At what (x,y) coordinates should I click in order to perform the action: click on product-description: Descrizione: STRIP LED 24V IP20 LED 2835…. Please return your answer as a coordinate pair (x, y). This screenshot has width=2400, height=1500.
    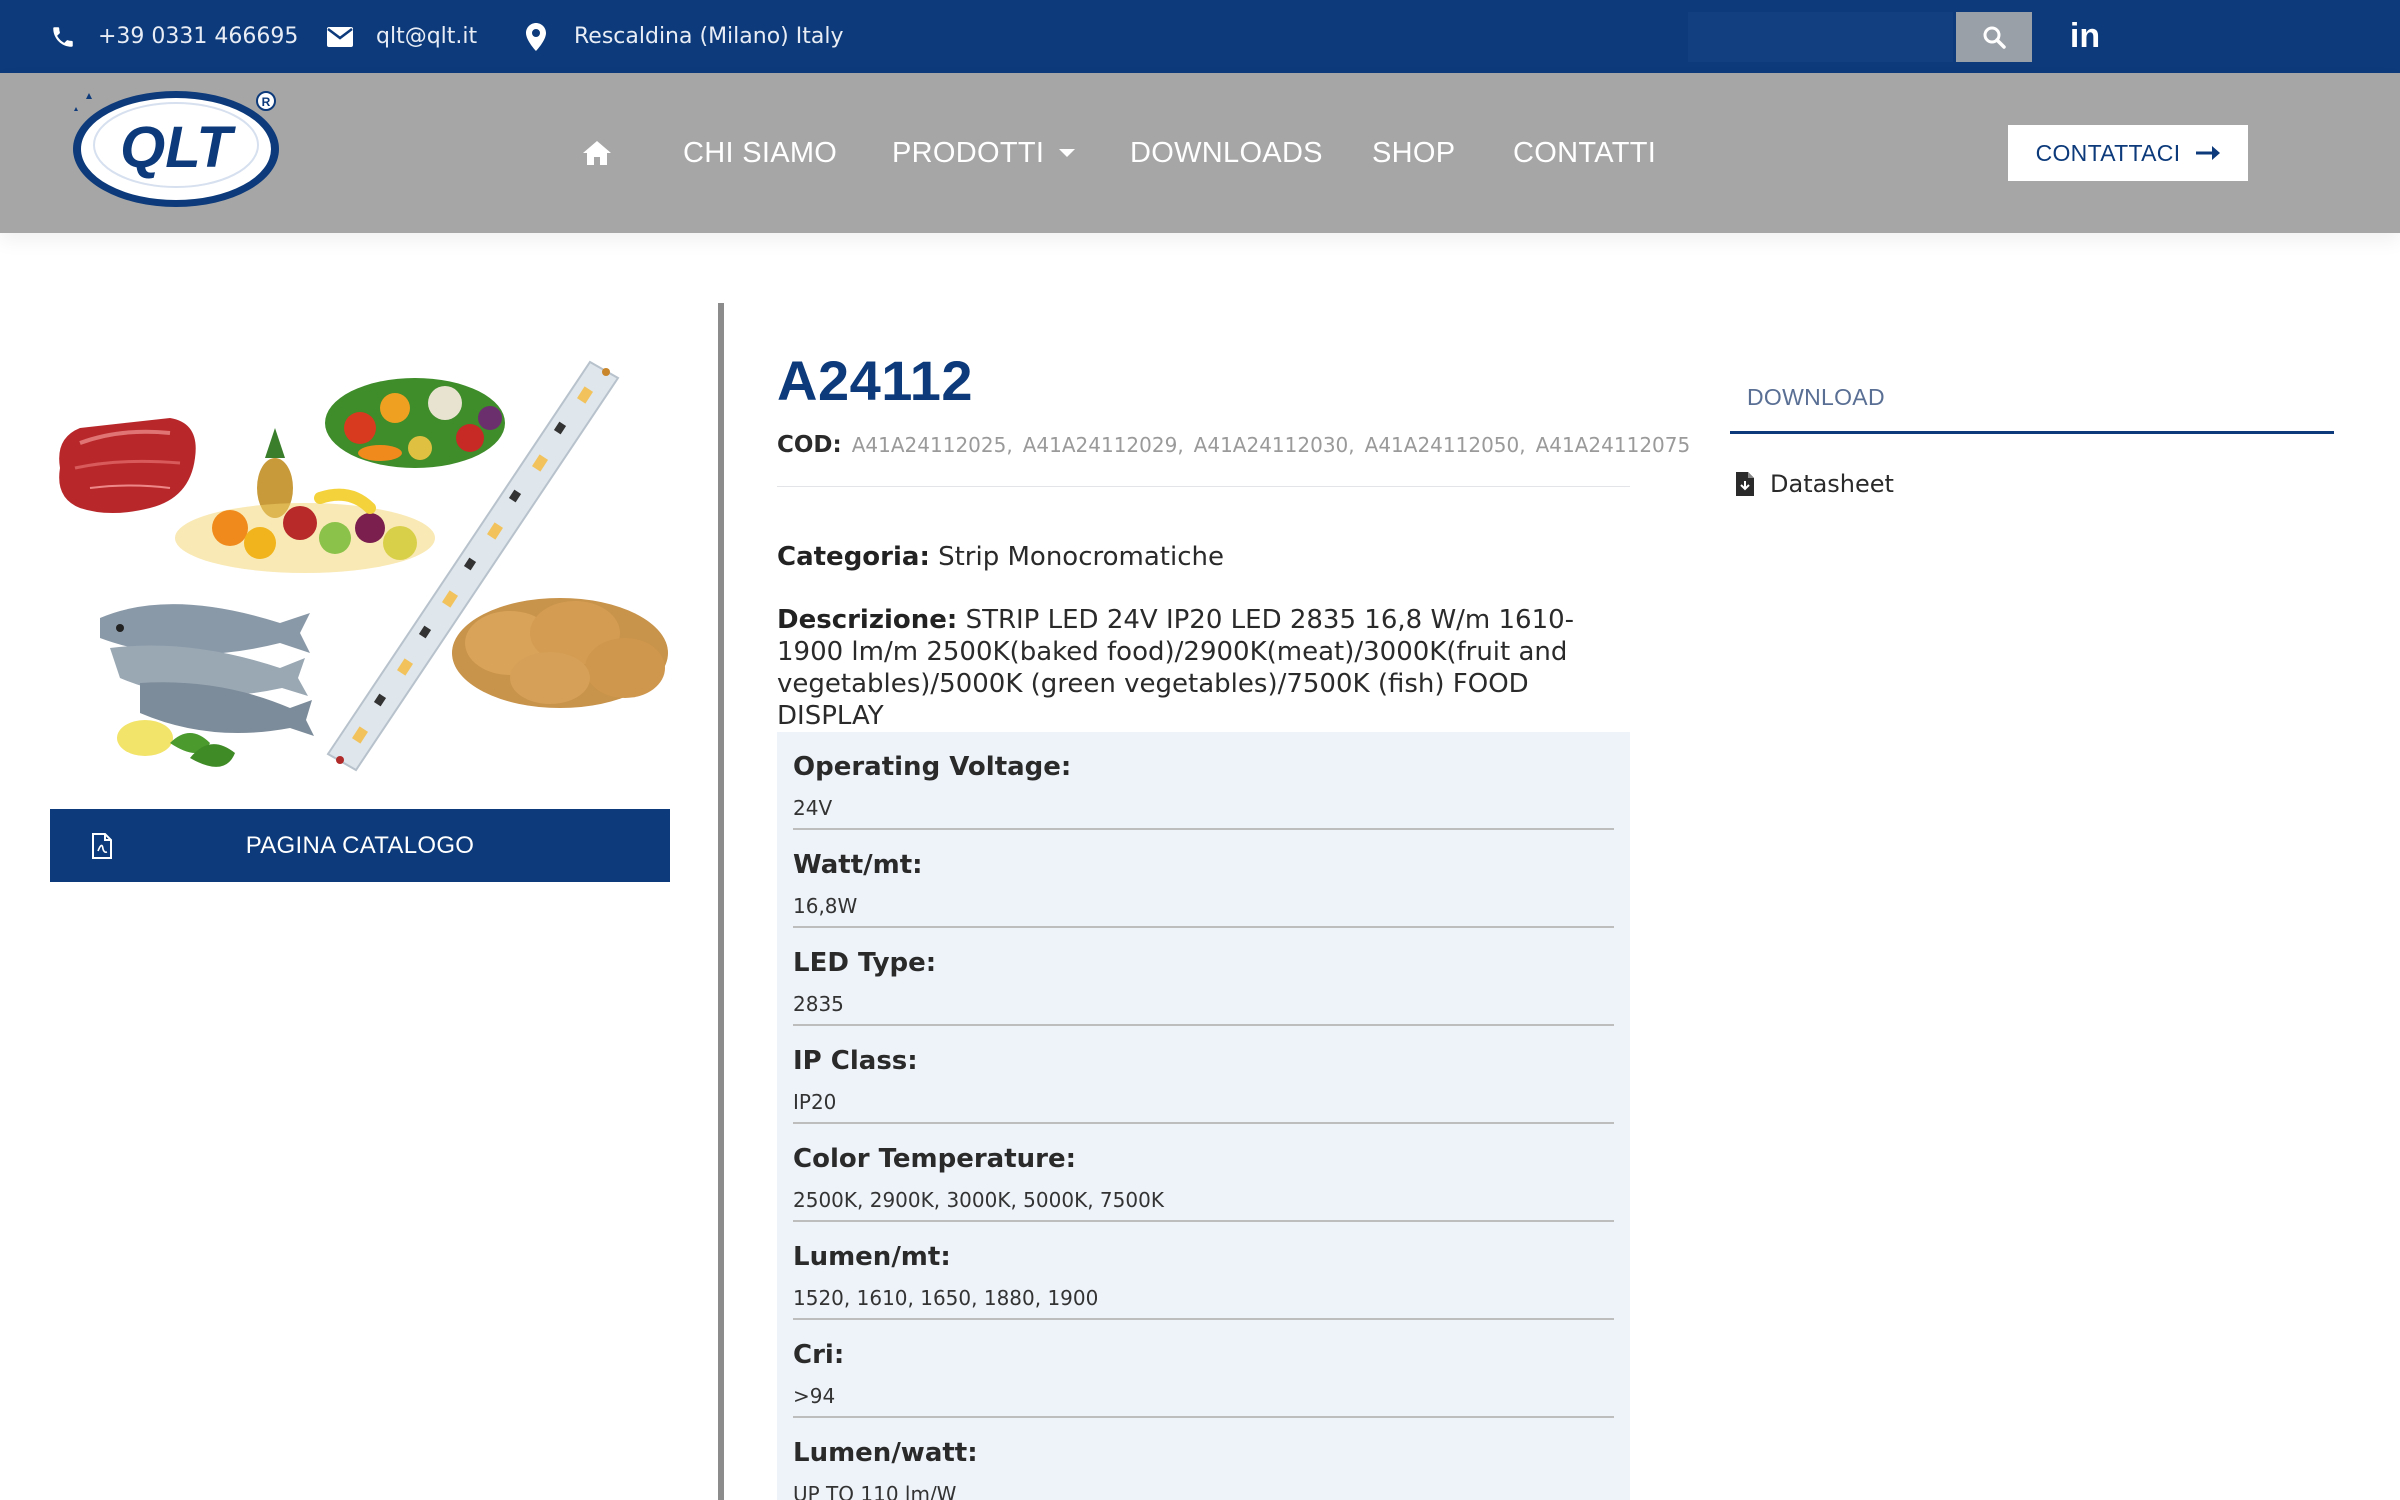
    Looking at the image, I should click on (1207, 668).